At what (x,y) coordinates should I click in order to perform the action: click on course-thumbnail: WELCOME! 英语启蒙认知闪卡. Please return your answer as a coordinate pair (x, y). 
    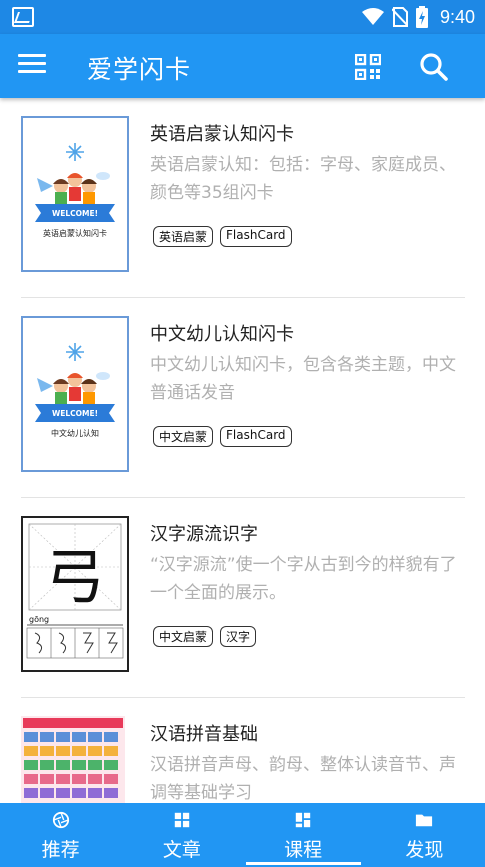
    Looking at the image, I should click on (75, 194).